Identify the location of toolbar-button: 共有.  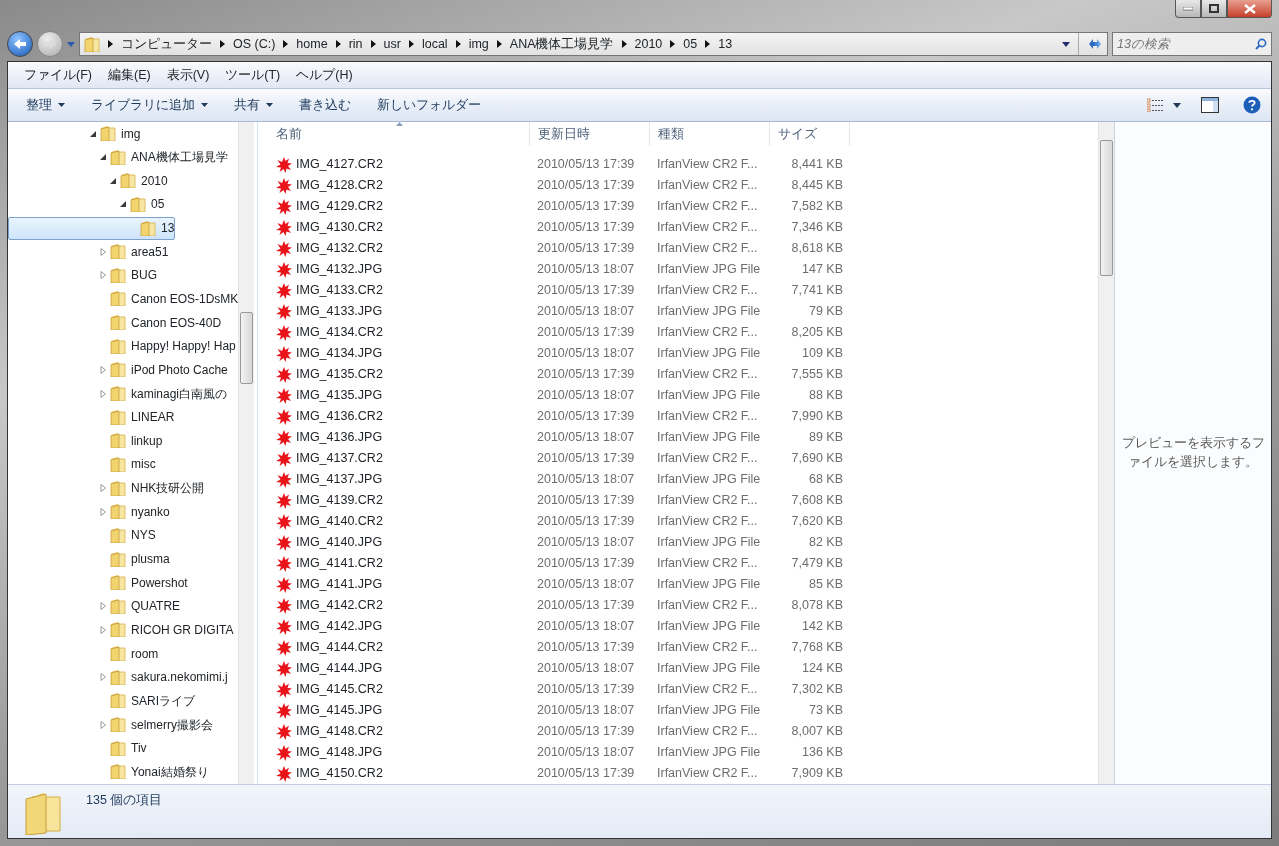
(253, 105).